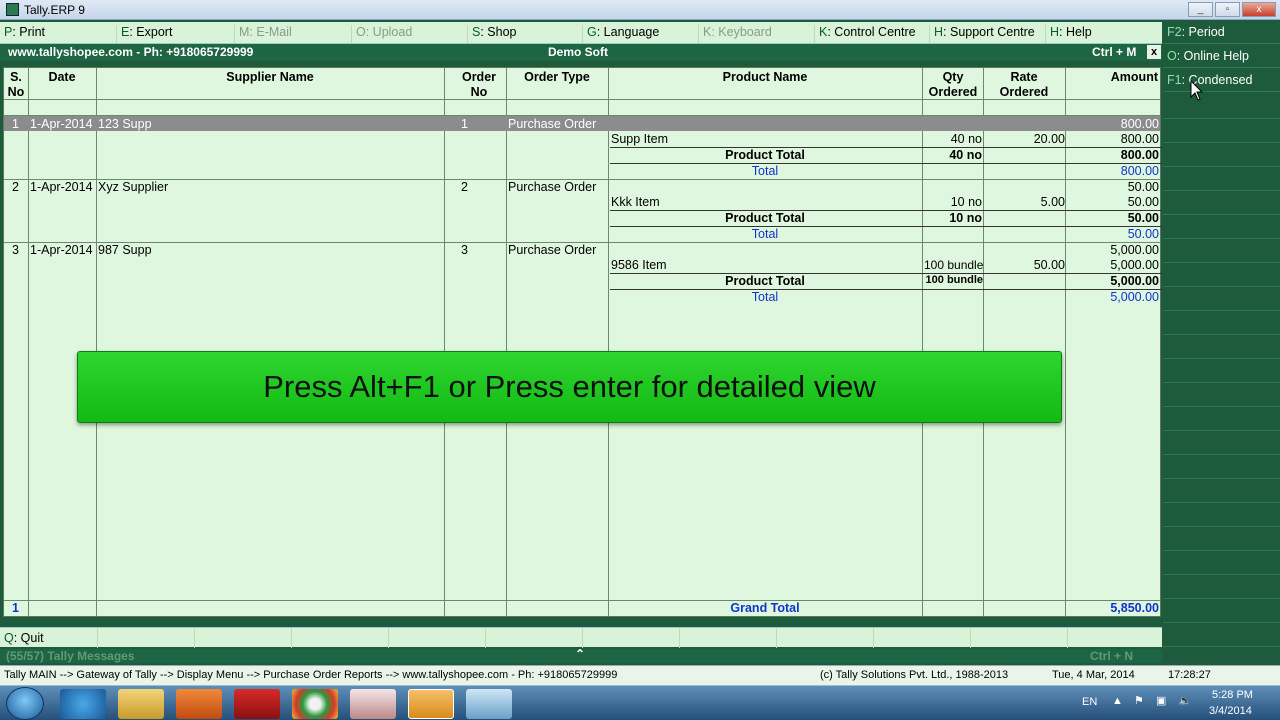  Describe the element at coordinates (293, 34) in the screenshot. I see `menu-email: M: E-Mail` at that location.